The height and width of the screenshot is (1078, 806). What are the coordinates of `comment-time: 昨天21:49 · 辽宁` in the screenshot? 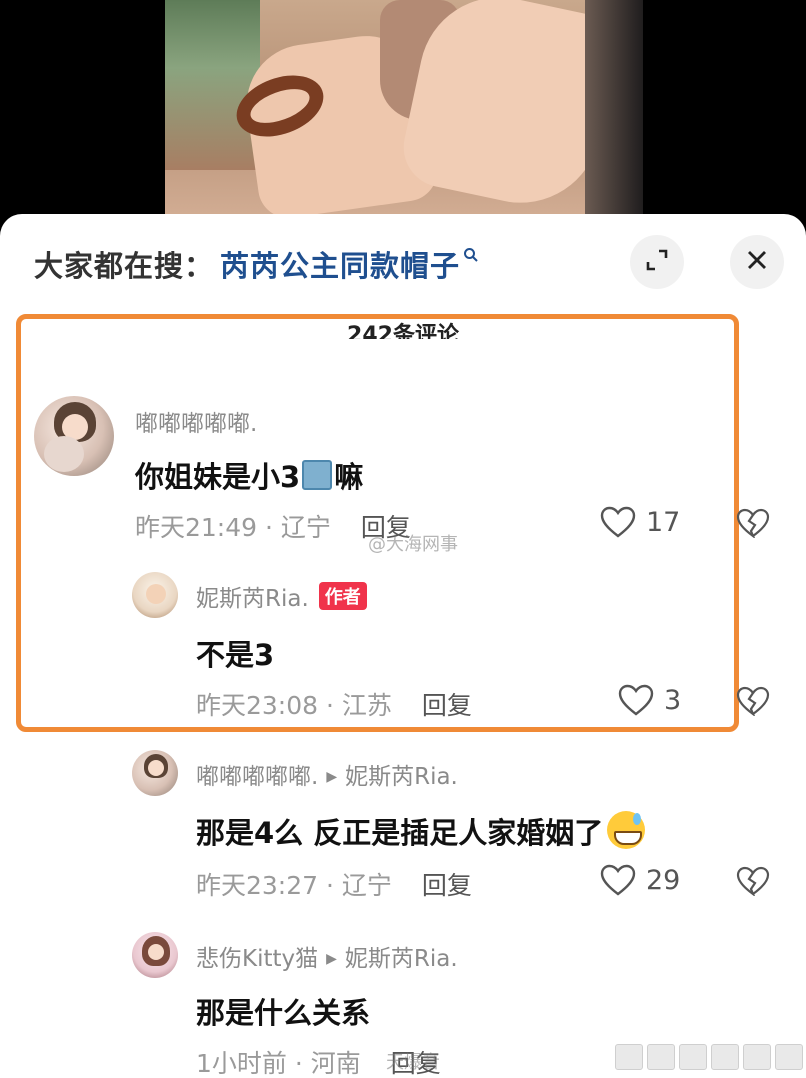 It's located at (233, 527).